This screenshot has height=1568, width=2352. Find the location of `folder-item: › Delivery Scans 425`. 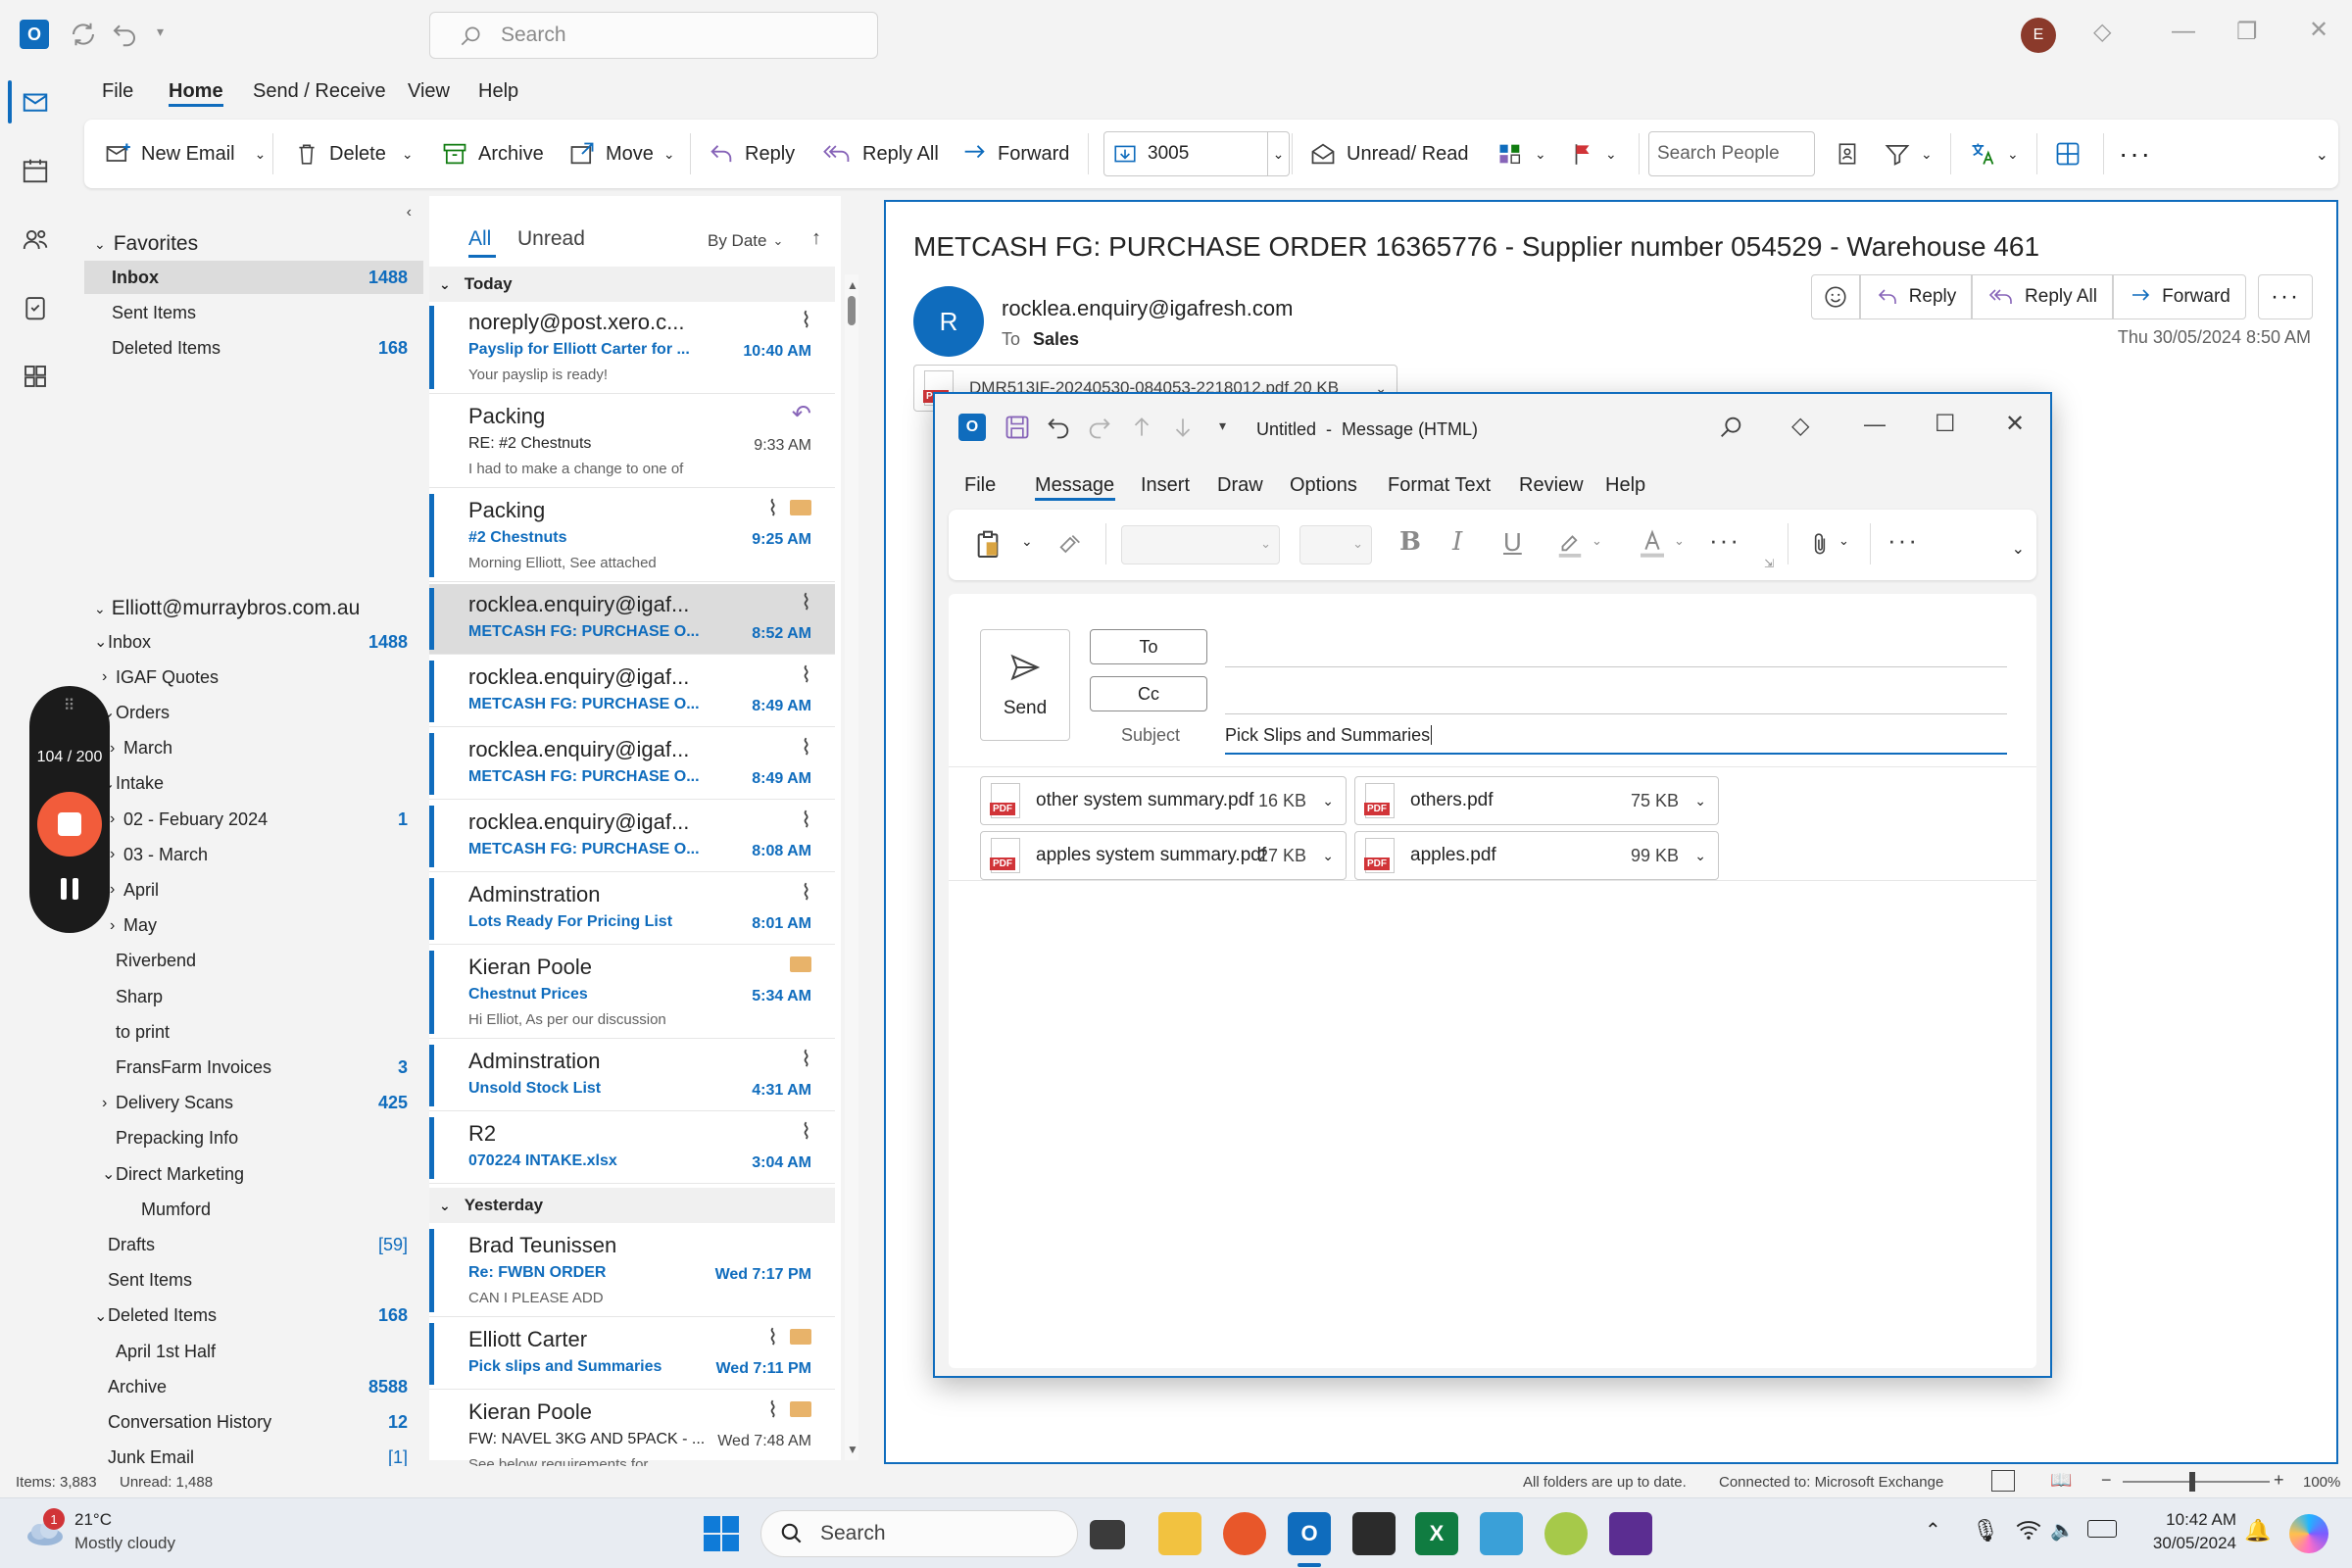

folder-item: › Delivery Scans 425 is located at coordinates (253, 1103).